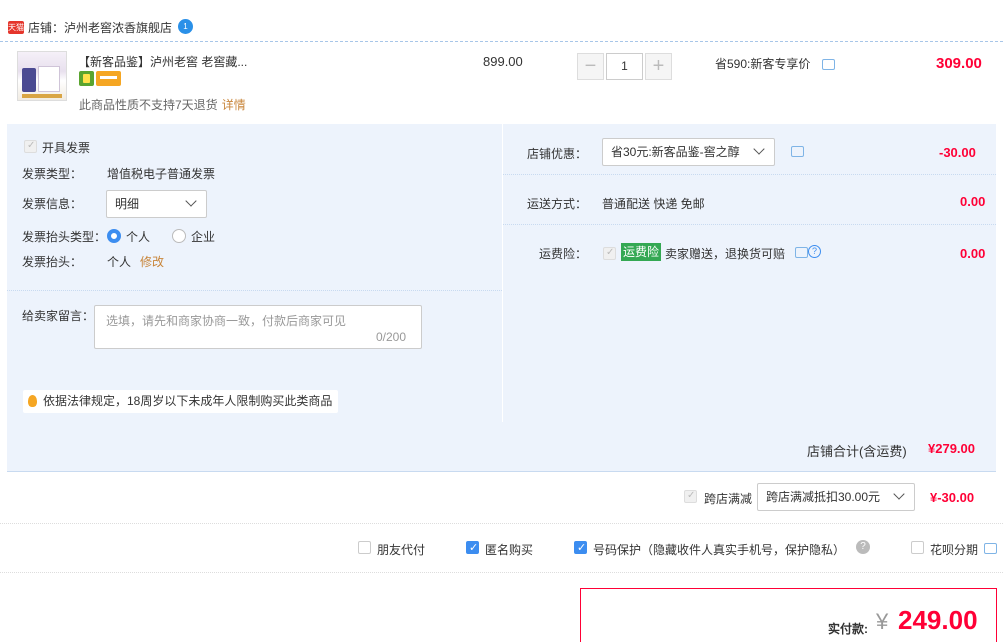 The image size is (1003, 642). What do you see at coordinates (30, 146) in the screenshot?
I see `invoice-checkbox` at bounding box center [30, 146].